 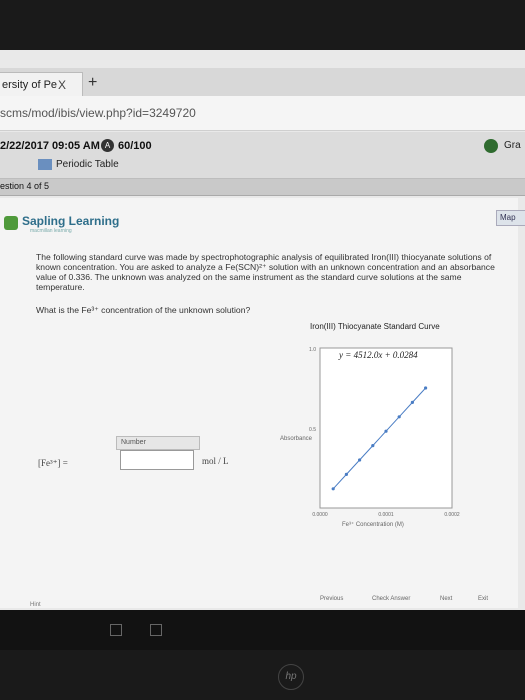 What do you see at coordinates (98, 113) in the screenshot?
I see `url-text: scms/mod/ibis/view.php?id=3249720` at bounding box center [98, 113].